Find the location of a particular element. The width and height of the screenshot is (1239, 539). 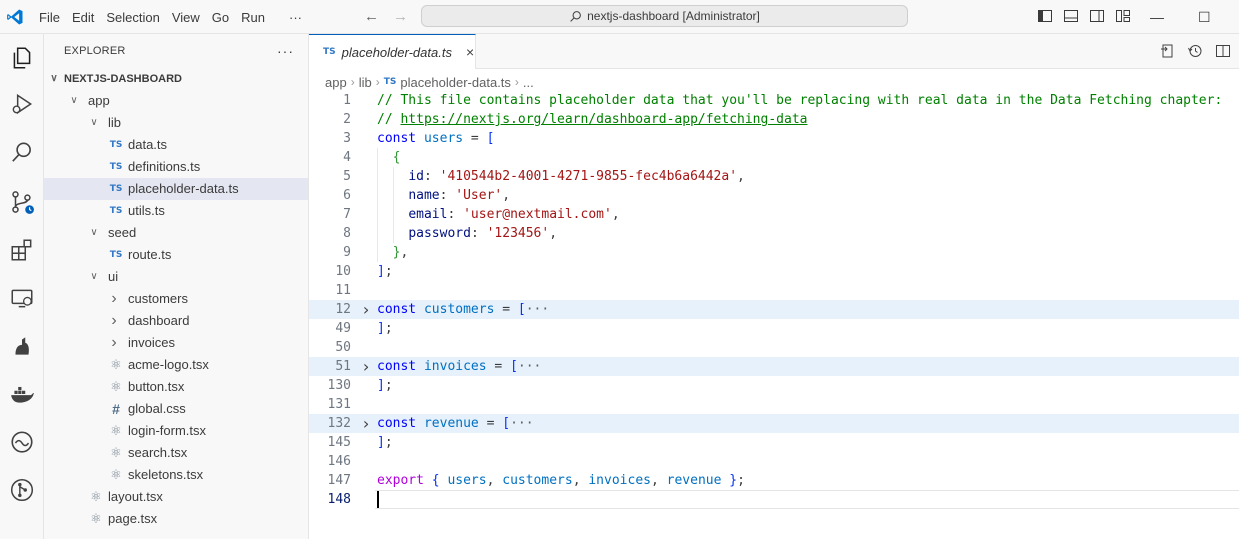

menu-item-view: View is located at coordinates (186, 17).